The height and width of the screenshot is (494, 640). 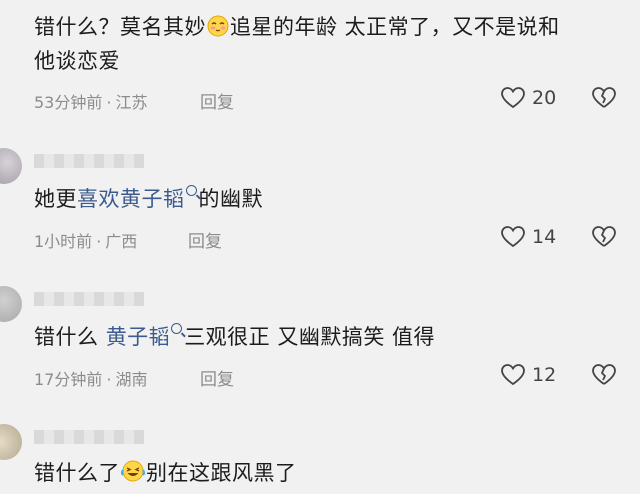 What do you see at coordinates (131, 102) in the screenshot?
I see `comment-location: 江苏` at bounding box center [131, 102].